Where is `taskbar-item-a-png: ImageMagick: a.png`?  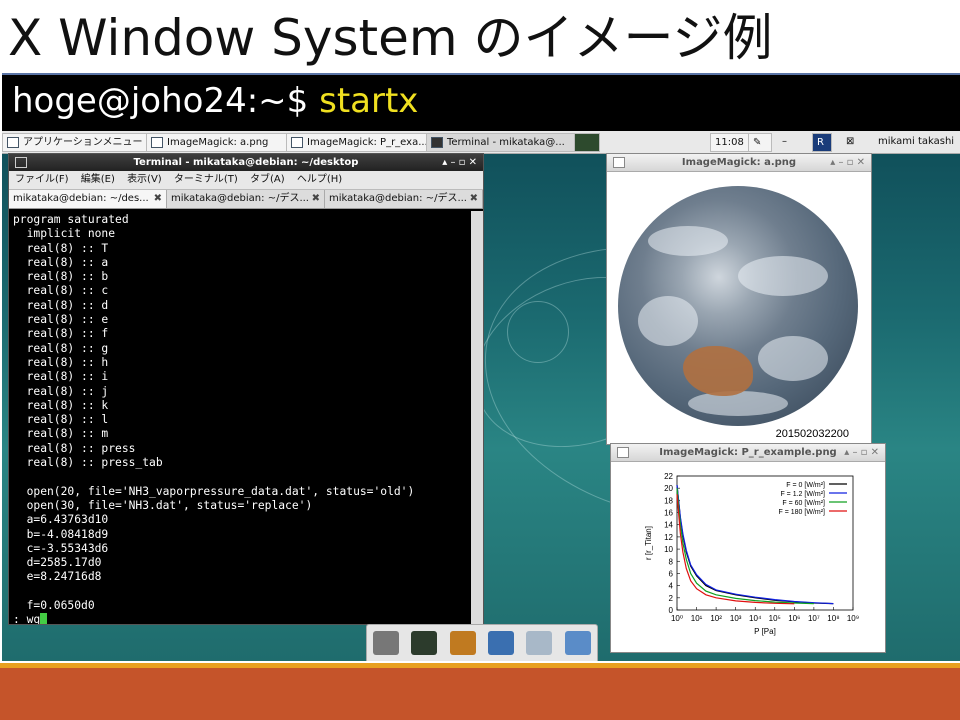 taskbar-item-a-png: ImageMagick: a.png is located at coordinates (217, 142).